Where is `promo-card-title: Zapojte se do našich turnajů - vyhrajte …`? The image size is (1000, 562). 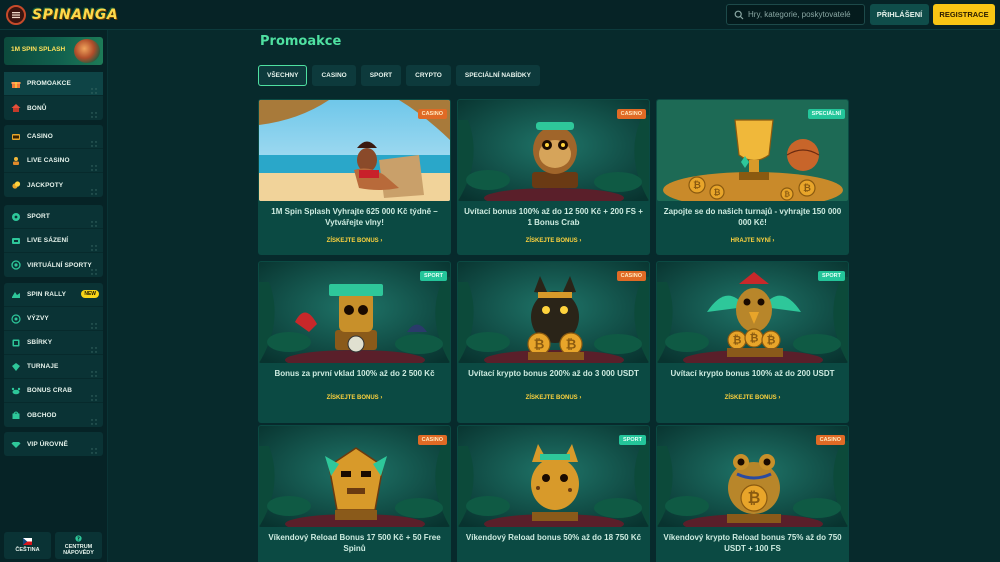
promo-card-title: Zapojte se do našich turnajů - vyhrajte … is located at coordinates (752, 217).